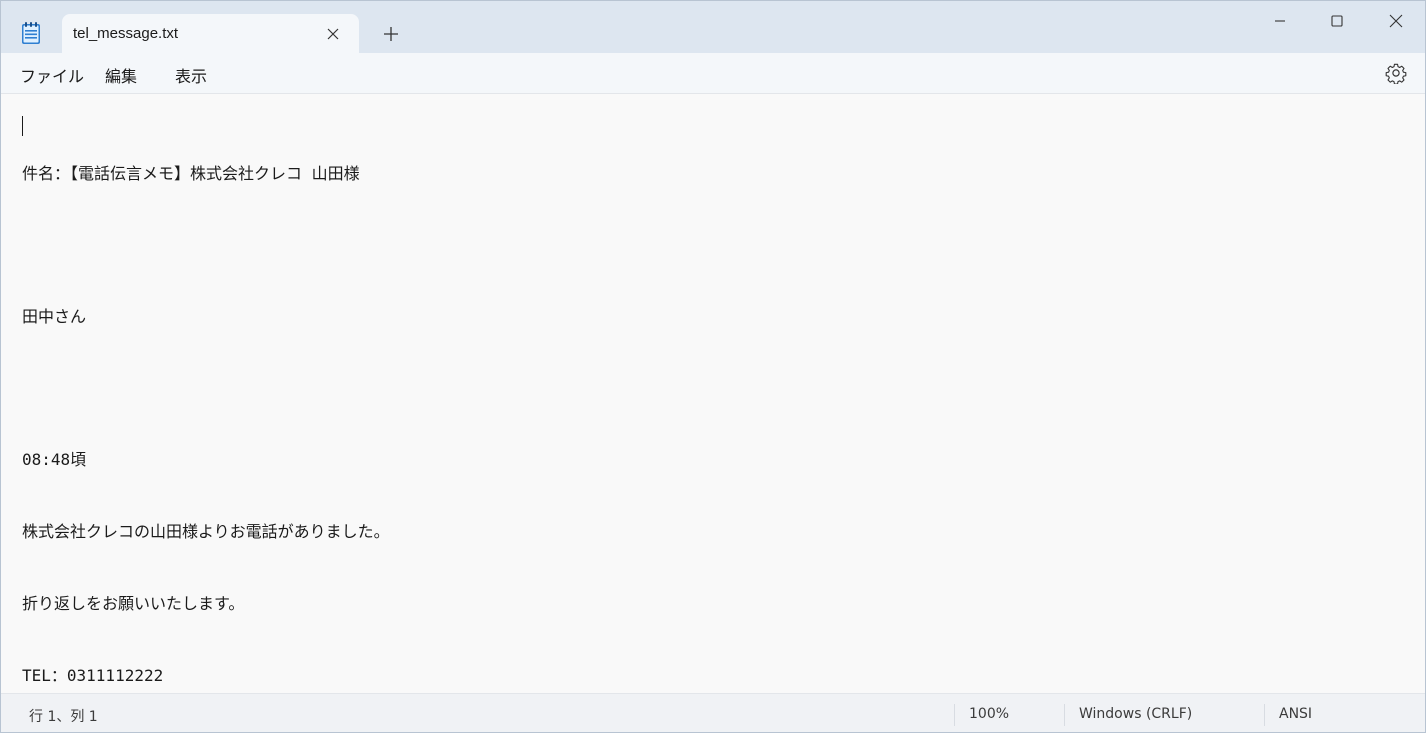 The image size is (1426, 733). I want to click on document-line: 株式会社クレコの山田様よりお電話がありました。, so click(206, 531).